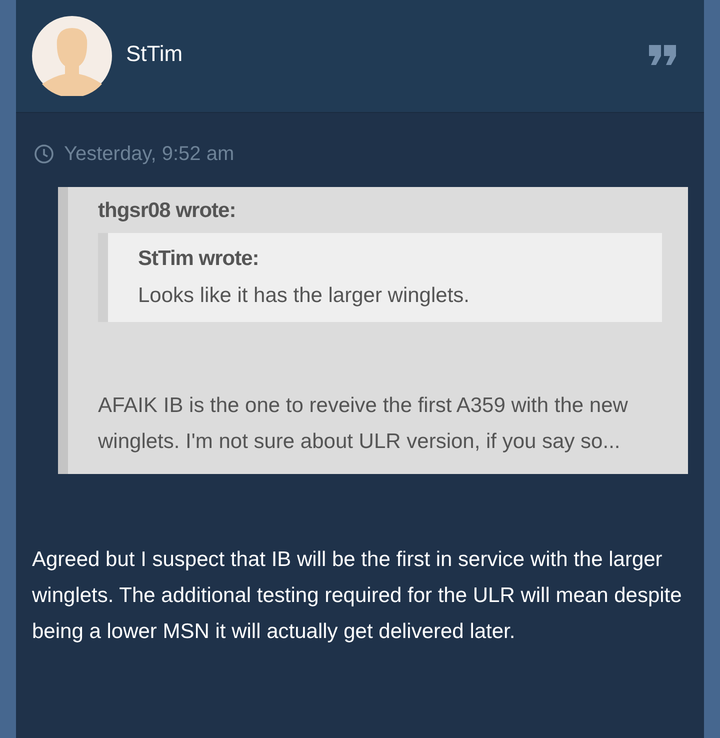 The width and height of the screenshot is (720, 738). What do you see at coordinates (72, 56) in the screenshot?
I see `avatar-icon` at bounding box center [72, 56].